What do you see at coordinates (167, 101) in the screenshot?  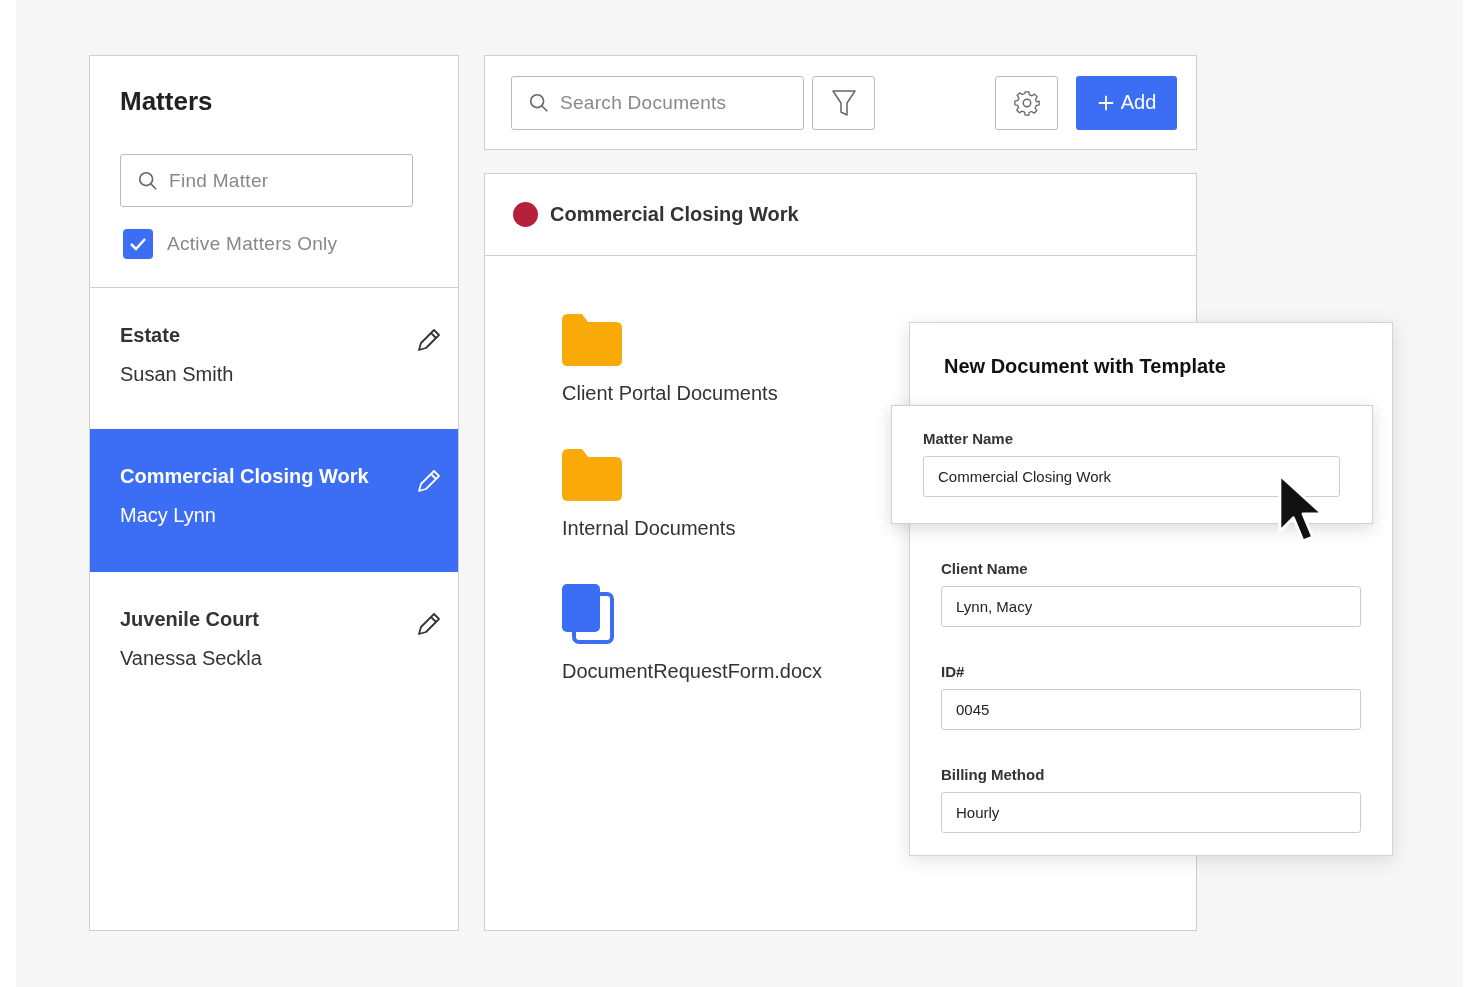 I see `panel-title: Matters` at bounding box center [167, 101].